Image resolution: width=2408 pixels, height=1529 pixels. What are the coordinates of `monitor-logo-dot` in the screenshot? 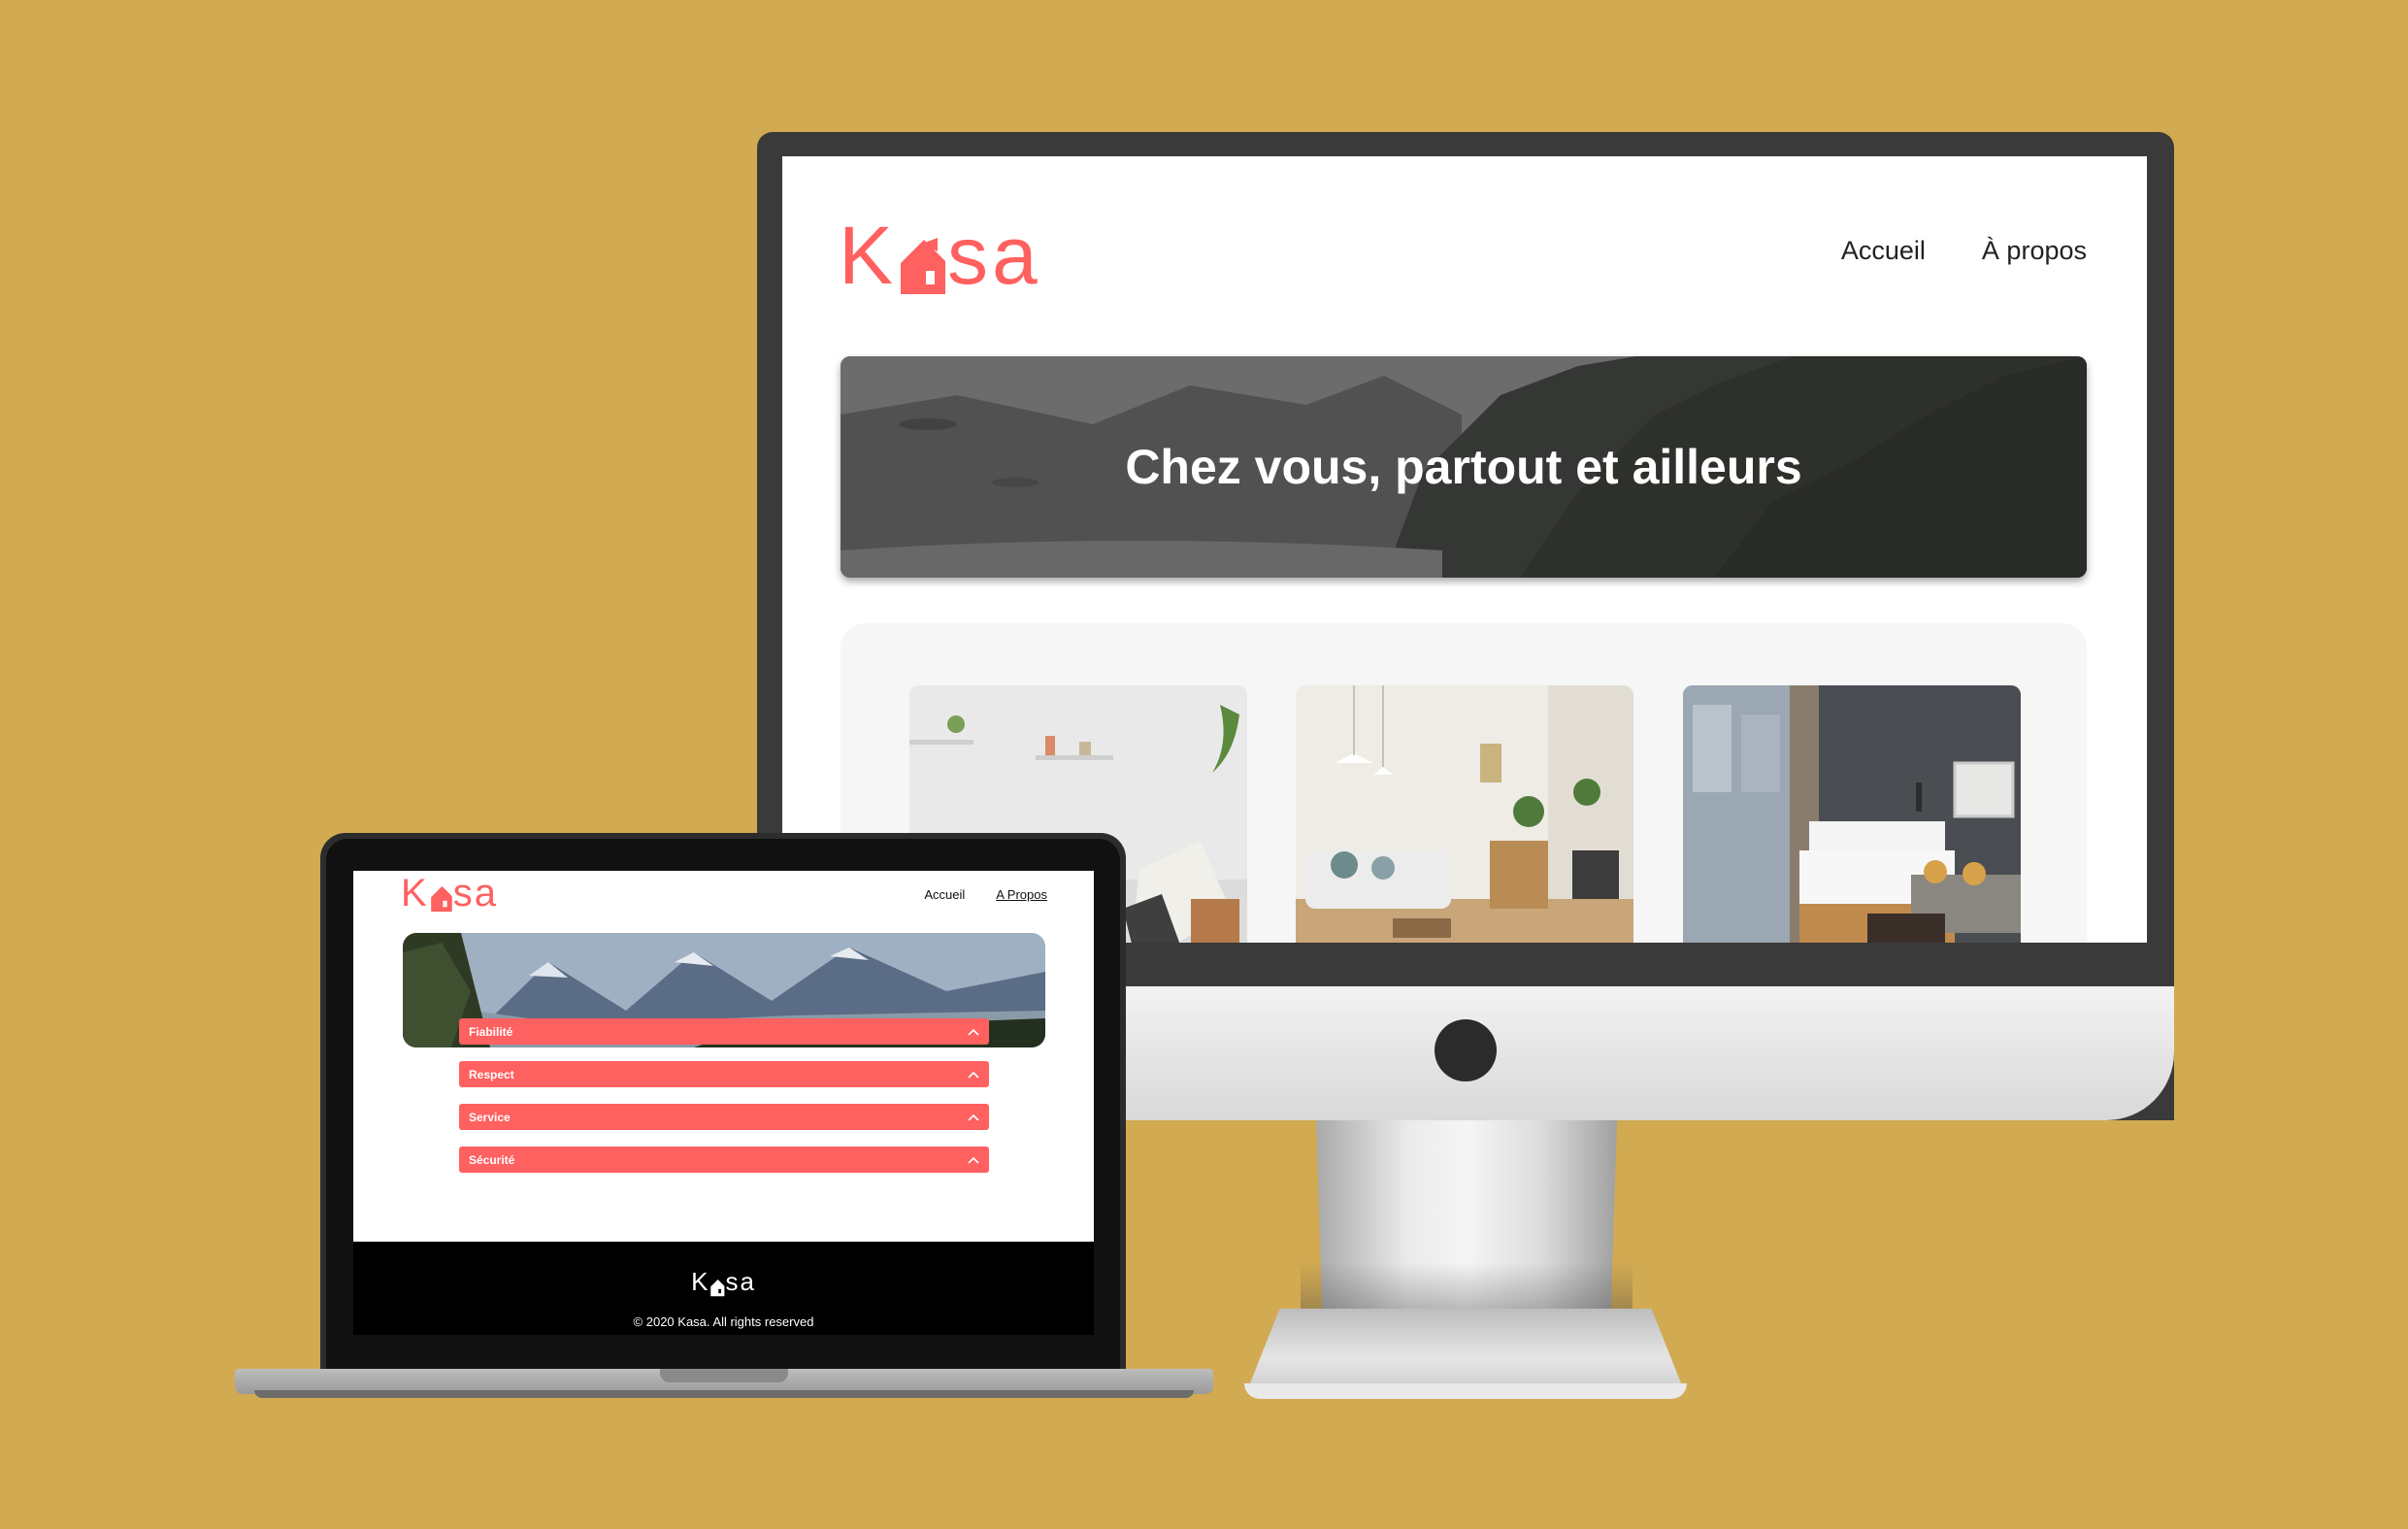 It's located at (1466, 1050).